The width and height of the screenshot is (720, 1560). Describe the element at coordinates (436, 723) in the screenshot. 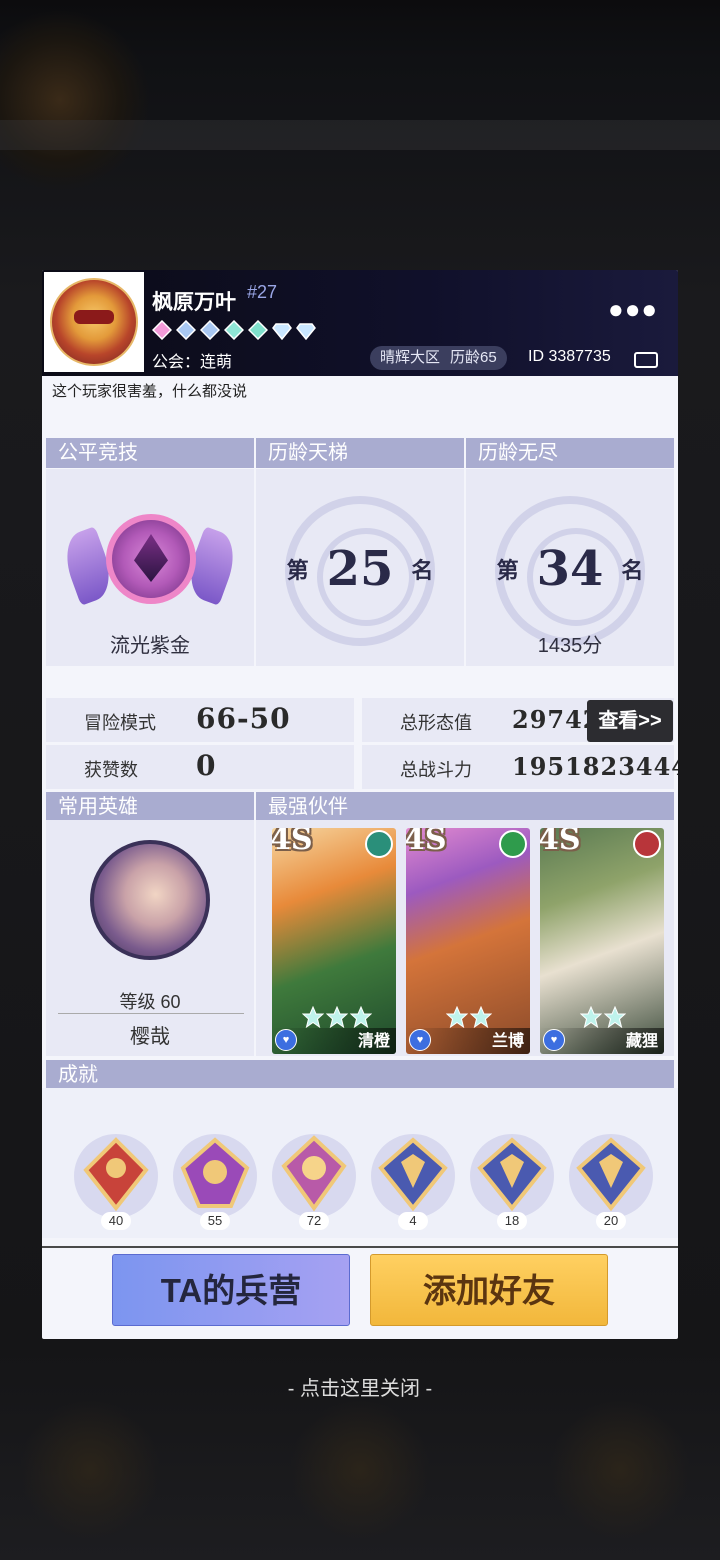

I see `form-label: 总形态值` at that location.